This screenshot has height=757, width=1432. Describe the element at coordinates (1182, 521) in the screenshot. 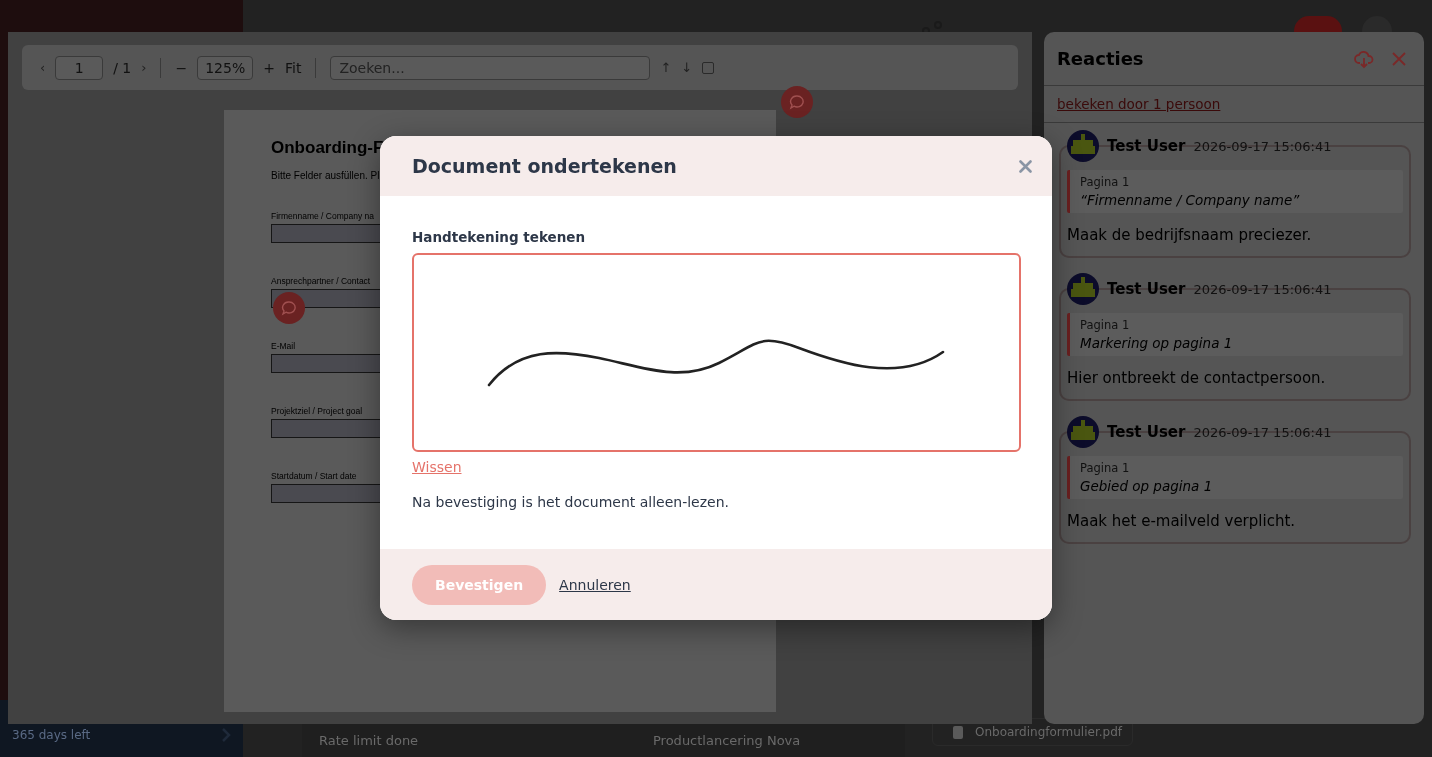

I see `comment-text: Maak het e-mailveld verplicht.` at that location.